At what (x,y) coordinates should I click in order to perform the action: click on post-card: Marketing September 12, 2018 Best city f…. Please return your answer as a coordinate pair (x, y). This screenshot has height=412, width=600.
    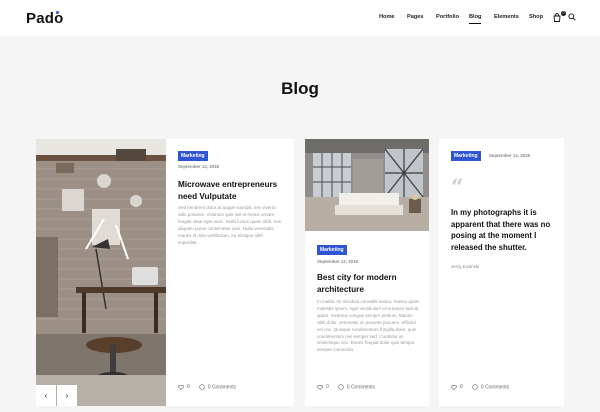
    Looking at the image, I should click on (367, 272).